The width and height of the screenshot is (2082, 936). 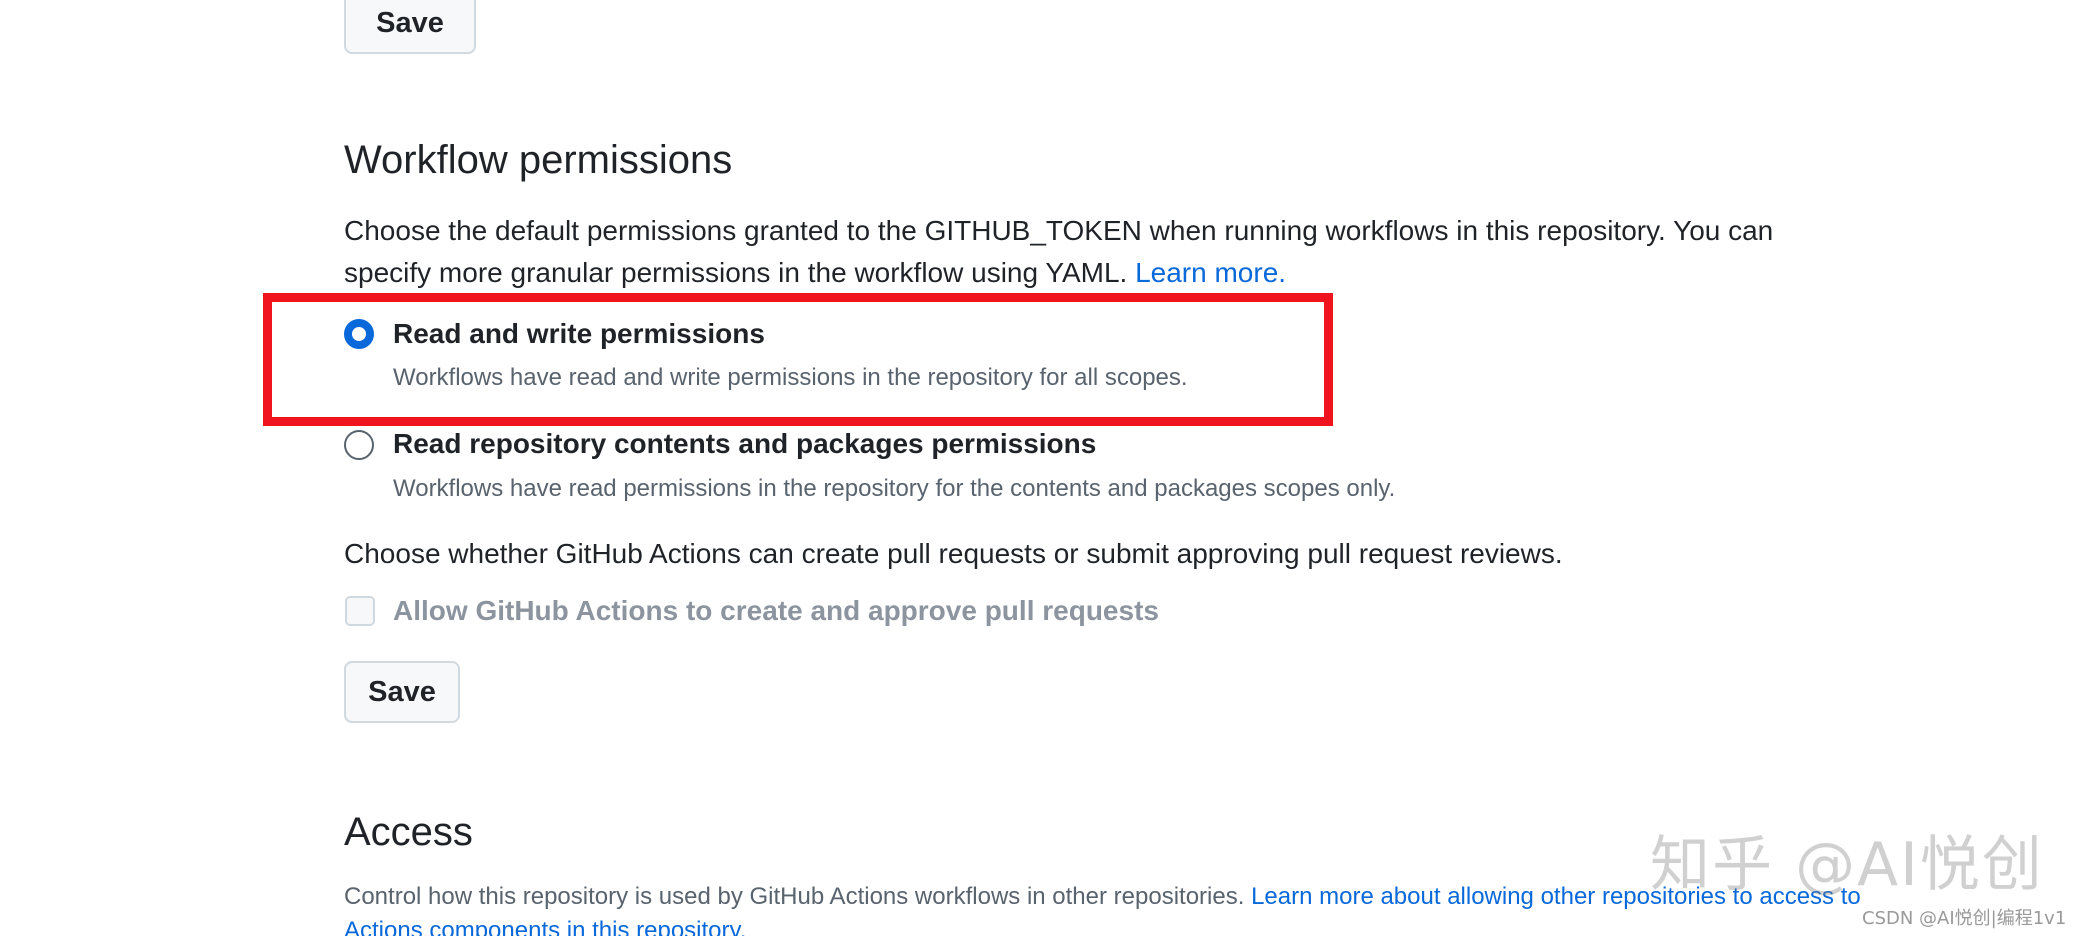 I want to click on save-button-top: Save, so click(x=410, y=27).